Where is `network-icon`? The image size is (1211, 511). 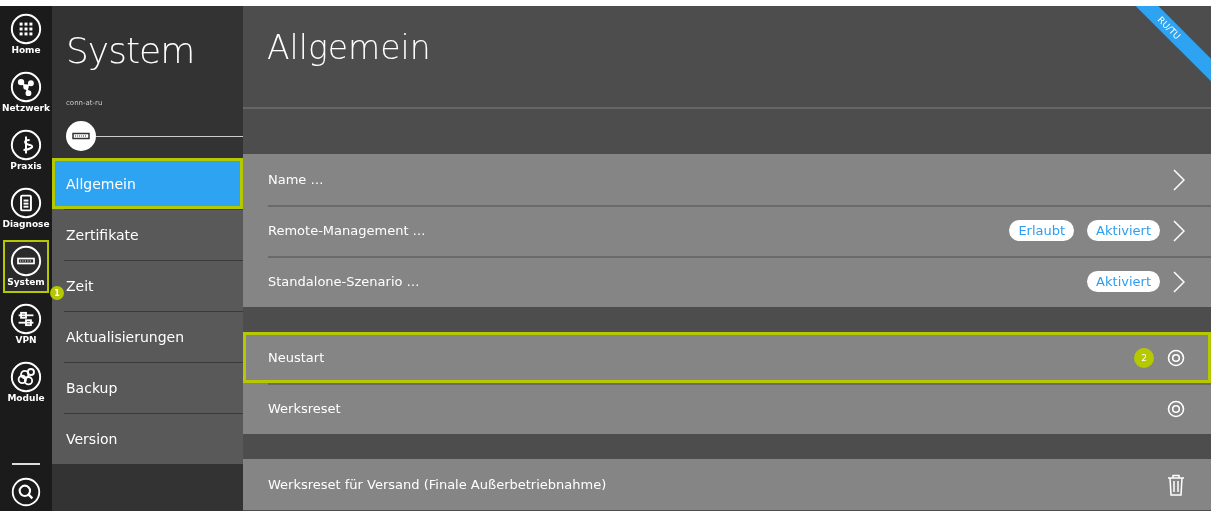 network-icon is located at coordinates (26, 87).